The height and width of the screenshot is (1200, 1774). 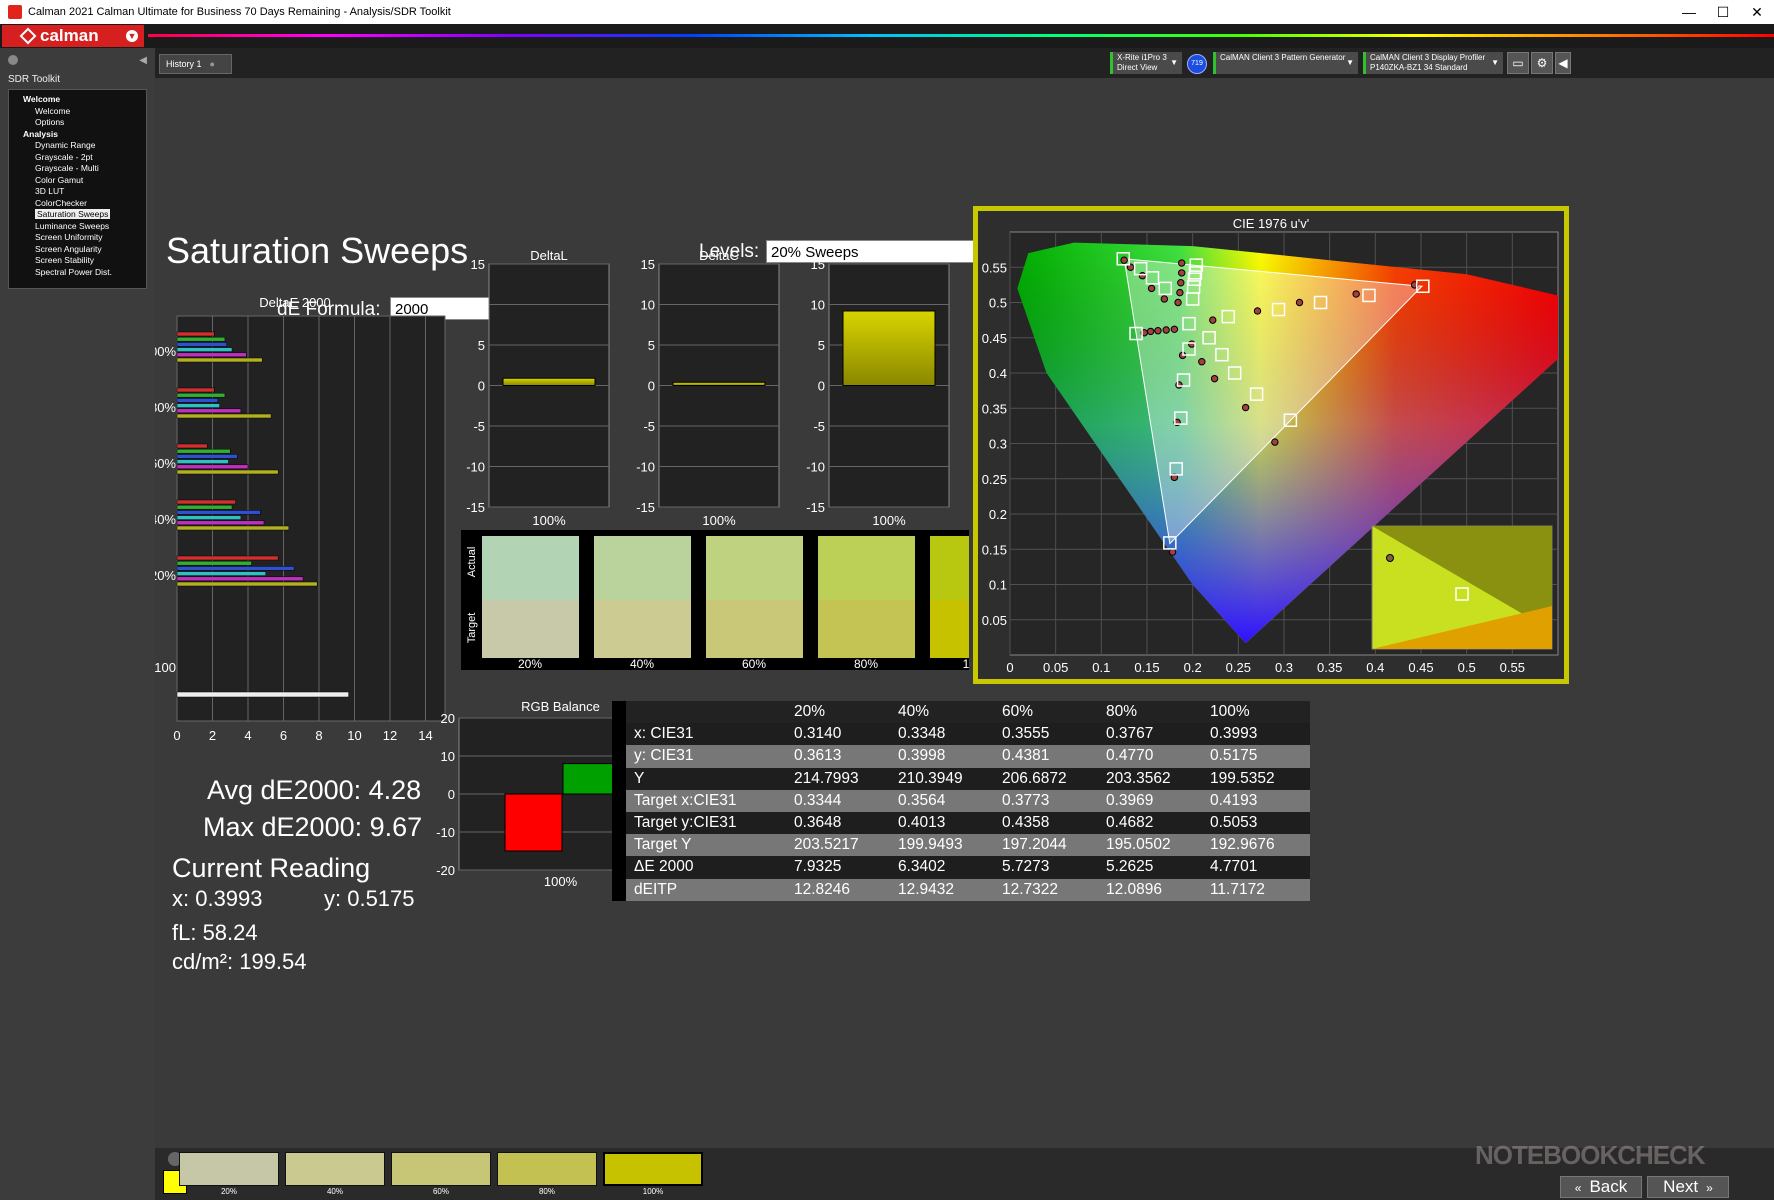 What do you see at coordinates (271, 868) in the screenshot?
I see `current-reading-title: Current Reading` at bounding box center [271, 868].